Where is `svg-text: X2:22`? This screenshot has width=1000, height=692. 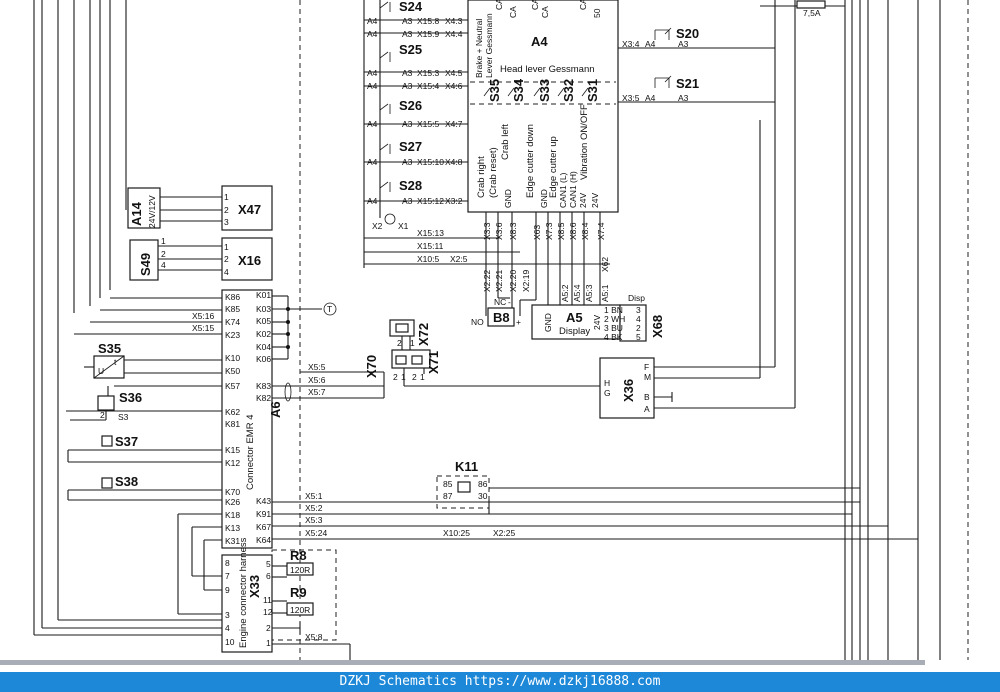
svg-text: X2:22 is located at coordinates (487, 281).